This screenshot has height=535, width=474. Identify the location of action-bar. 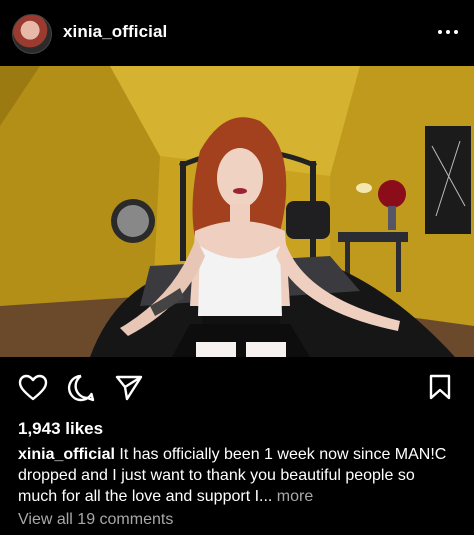
(237, 387).